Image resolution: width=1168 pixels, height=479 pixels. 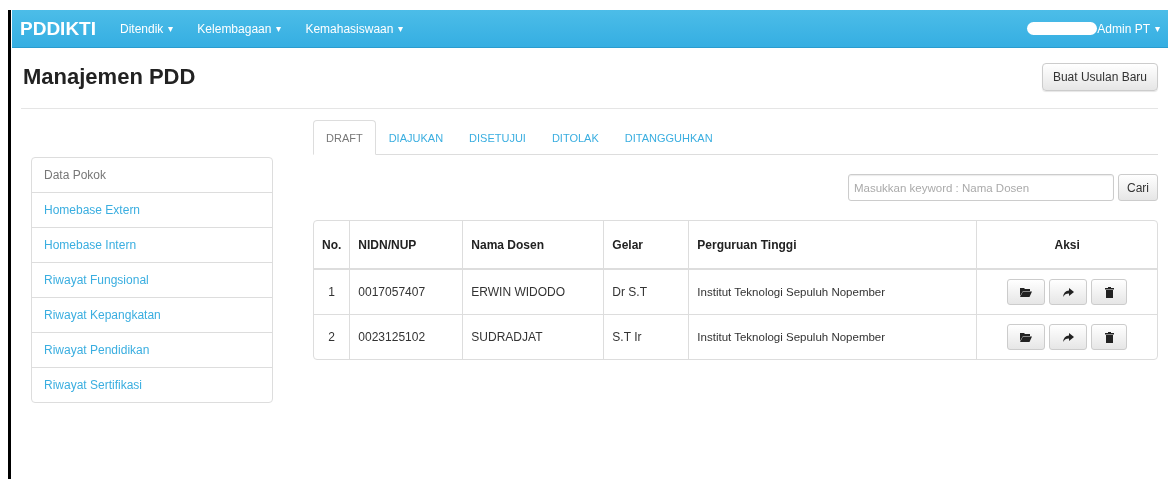 I want to click on table-cell: Dr S.T, so click(x=646, y=292).